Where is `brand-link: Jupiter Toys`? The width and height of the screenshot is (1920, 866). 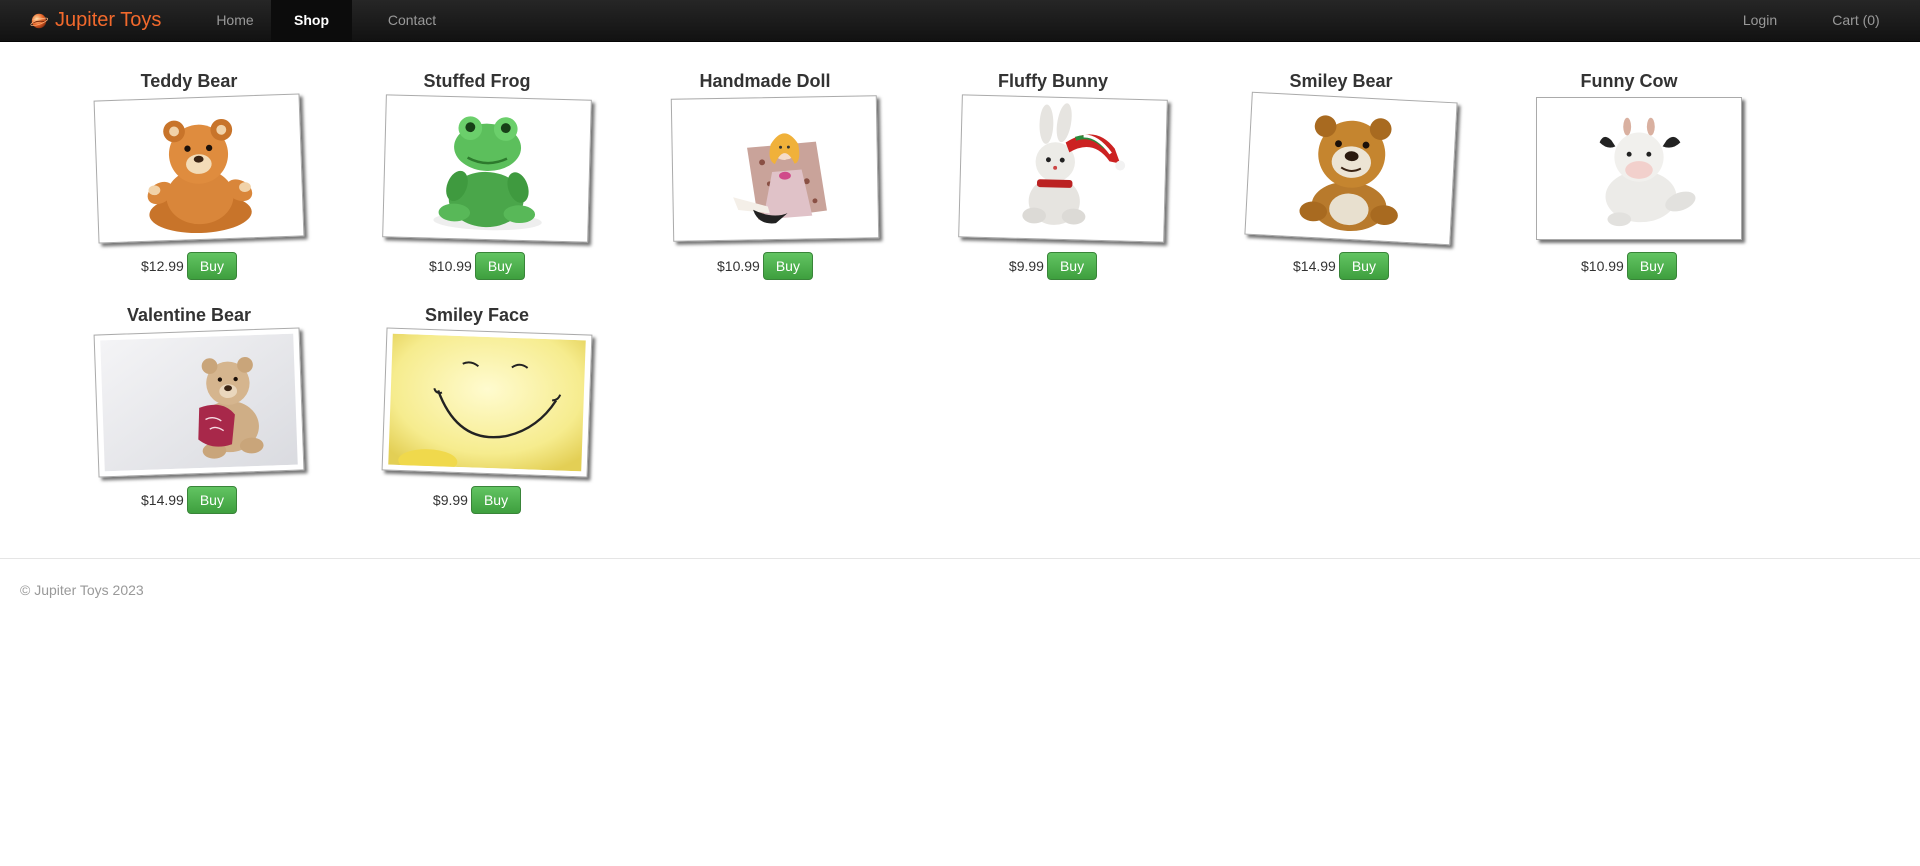 brand-link: Jupiter Toys is located at coordinates (95, 20).